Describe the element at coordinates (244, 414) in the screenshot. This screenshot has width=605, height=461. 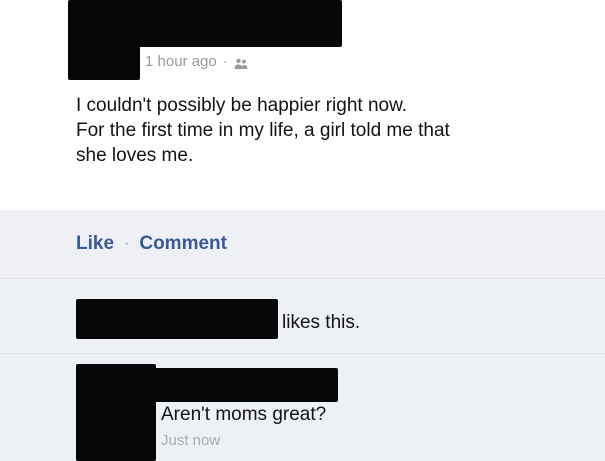
I see `comment-text: Aren't moms great?` at that location.